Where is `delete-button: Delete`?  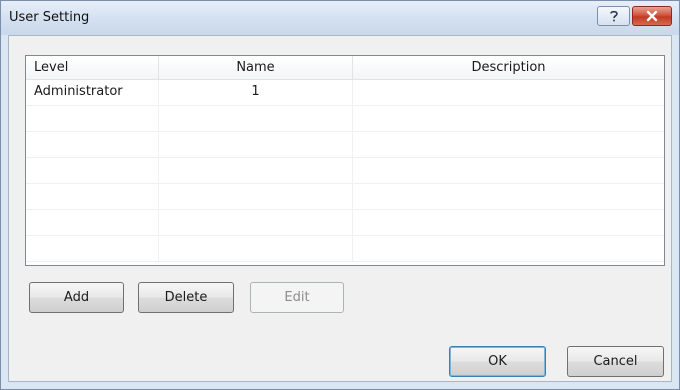
delete-button: Delete is located at coordinates (186, 297).